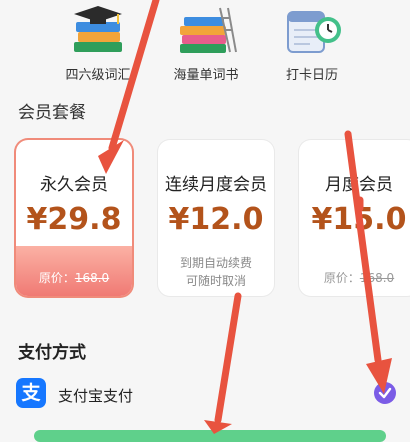  Describe the element at coordinates (210, 436) in the screenshot. I see `pay-button` at that location.